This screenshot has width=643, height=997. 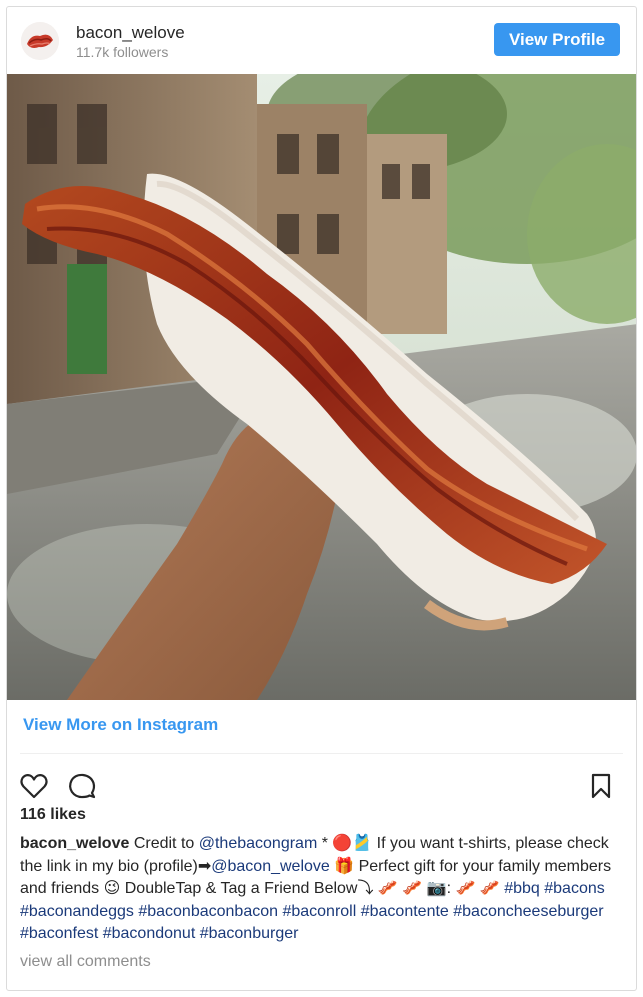 I want to click on comment-icon, so click(x=82, y=786).